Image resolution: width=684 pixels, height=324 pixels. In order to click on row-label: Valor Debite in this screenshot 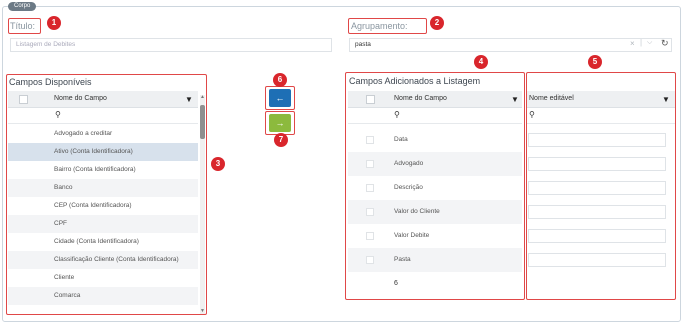, I will do `click(412, 235)`.